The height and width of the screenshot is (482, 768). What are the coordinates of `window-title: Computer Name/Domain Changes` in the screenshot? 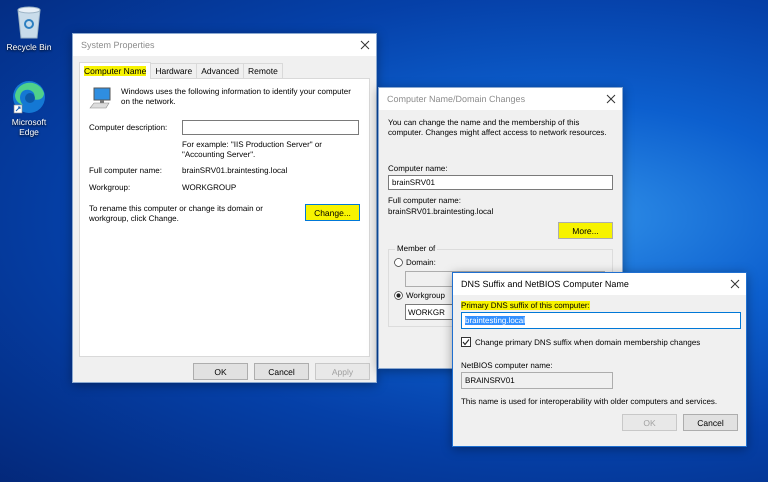 It's located at (456, 99).